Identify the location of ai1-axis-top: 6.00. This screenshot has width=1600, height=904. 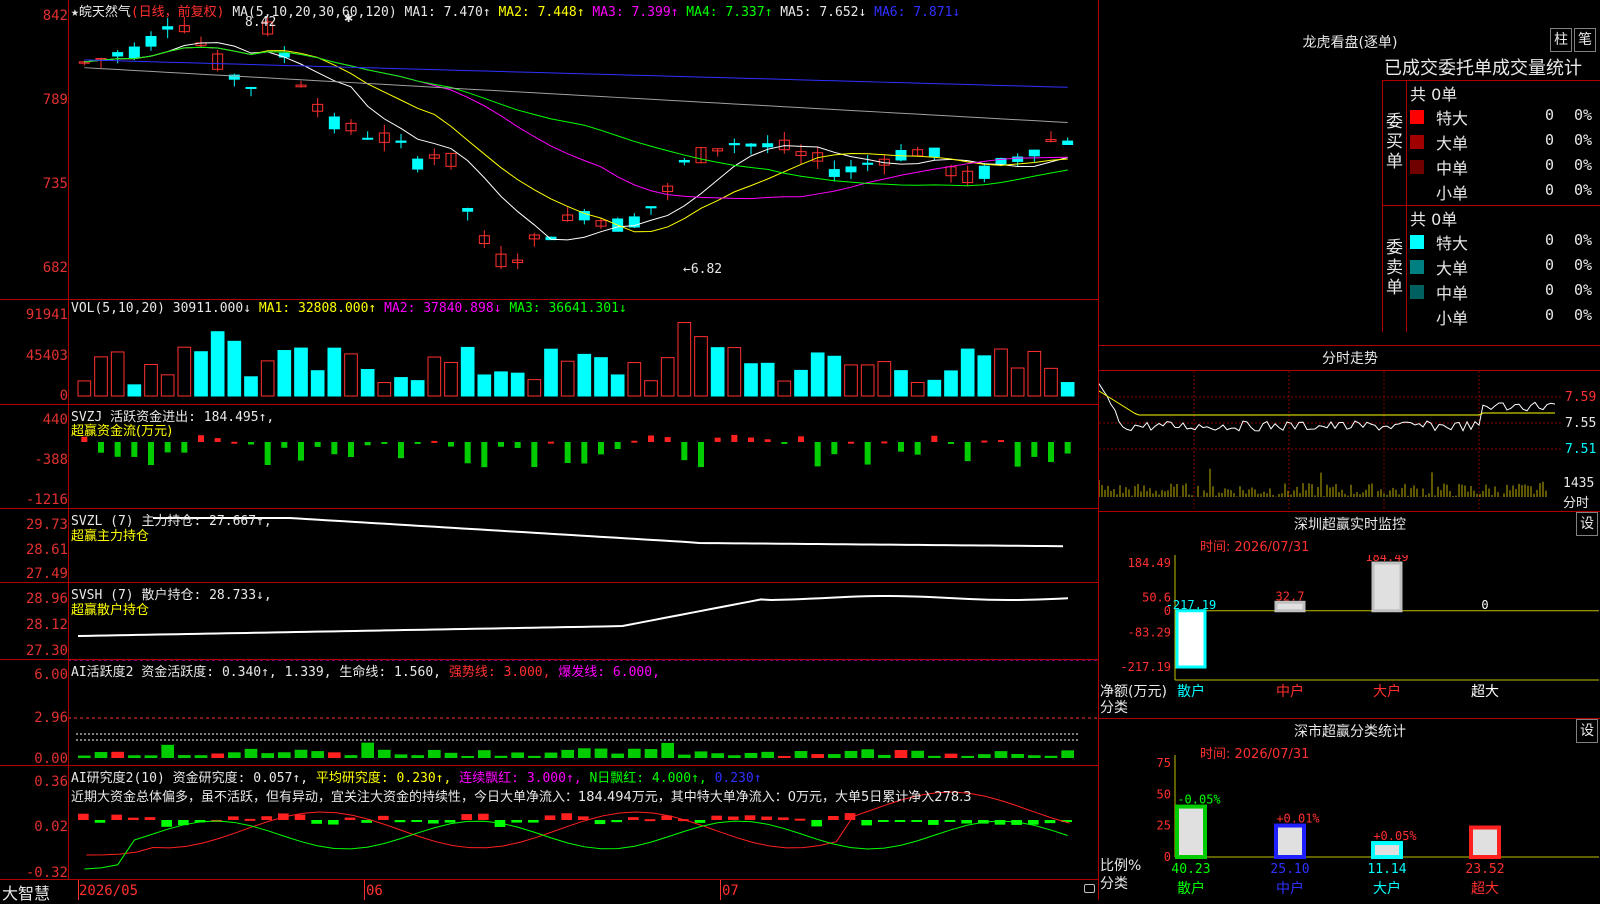
(51, 675).